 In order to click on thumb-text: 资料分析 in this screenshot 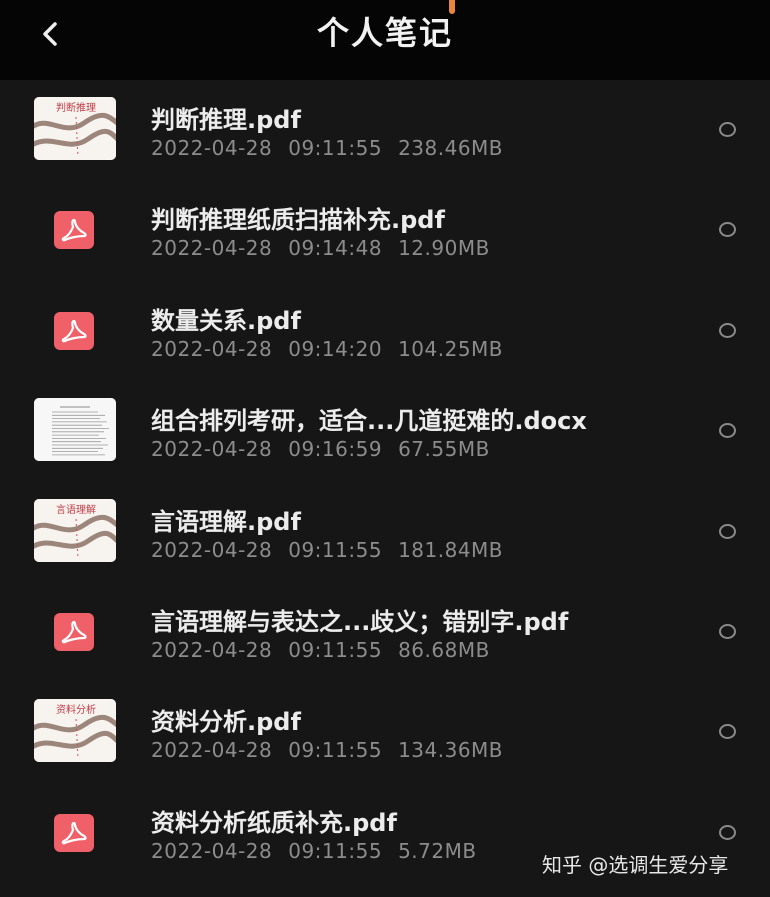, I will do `click(76, 709)`.